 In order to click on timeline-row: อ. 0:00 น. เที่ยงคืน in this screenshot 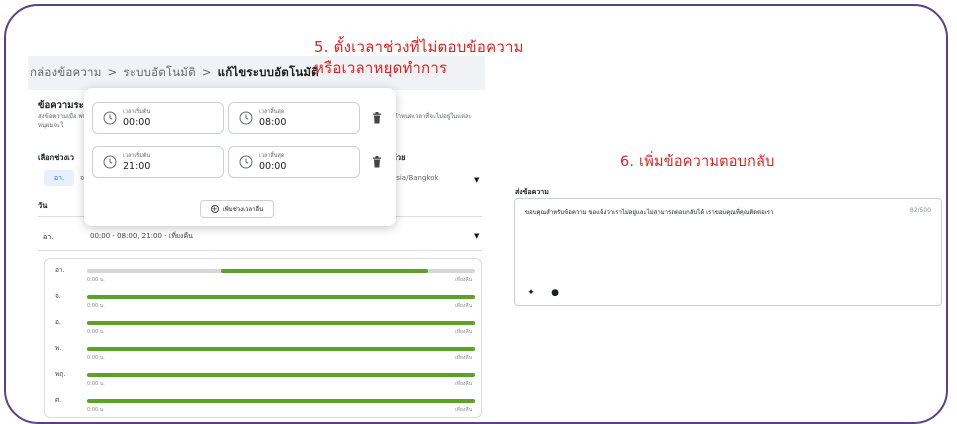, I will do `click(263, 329)`.